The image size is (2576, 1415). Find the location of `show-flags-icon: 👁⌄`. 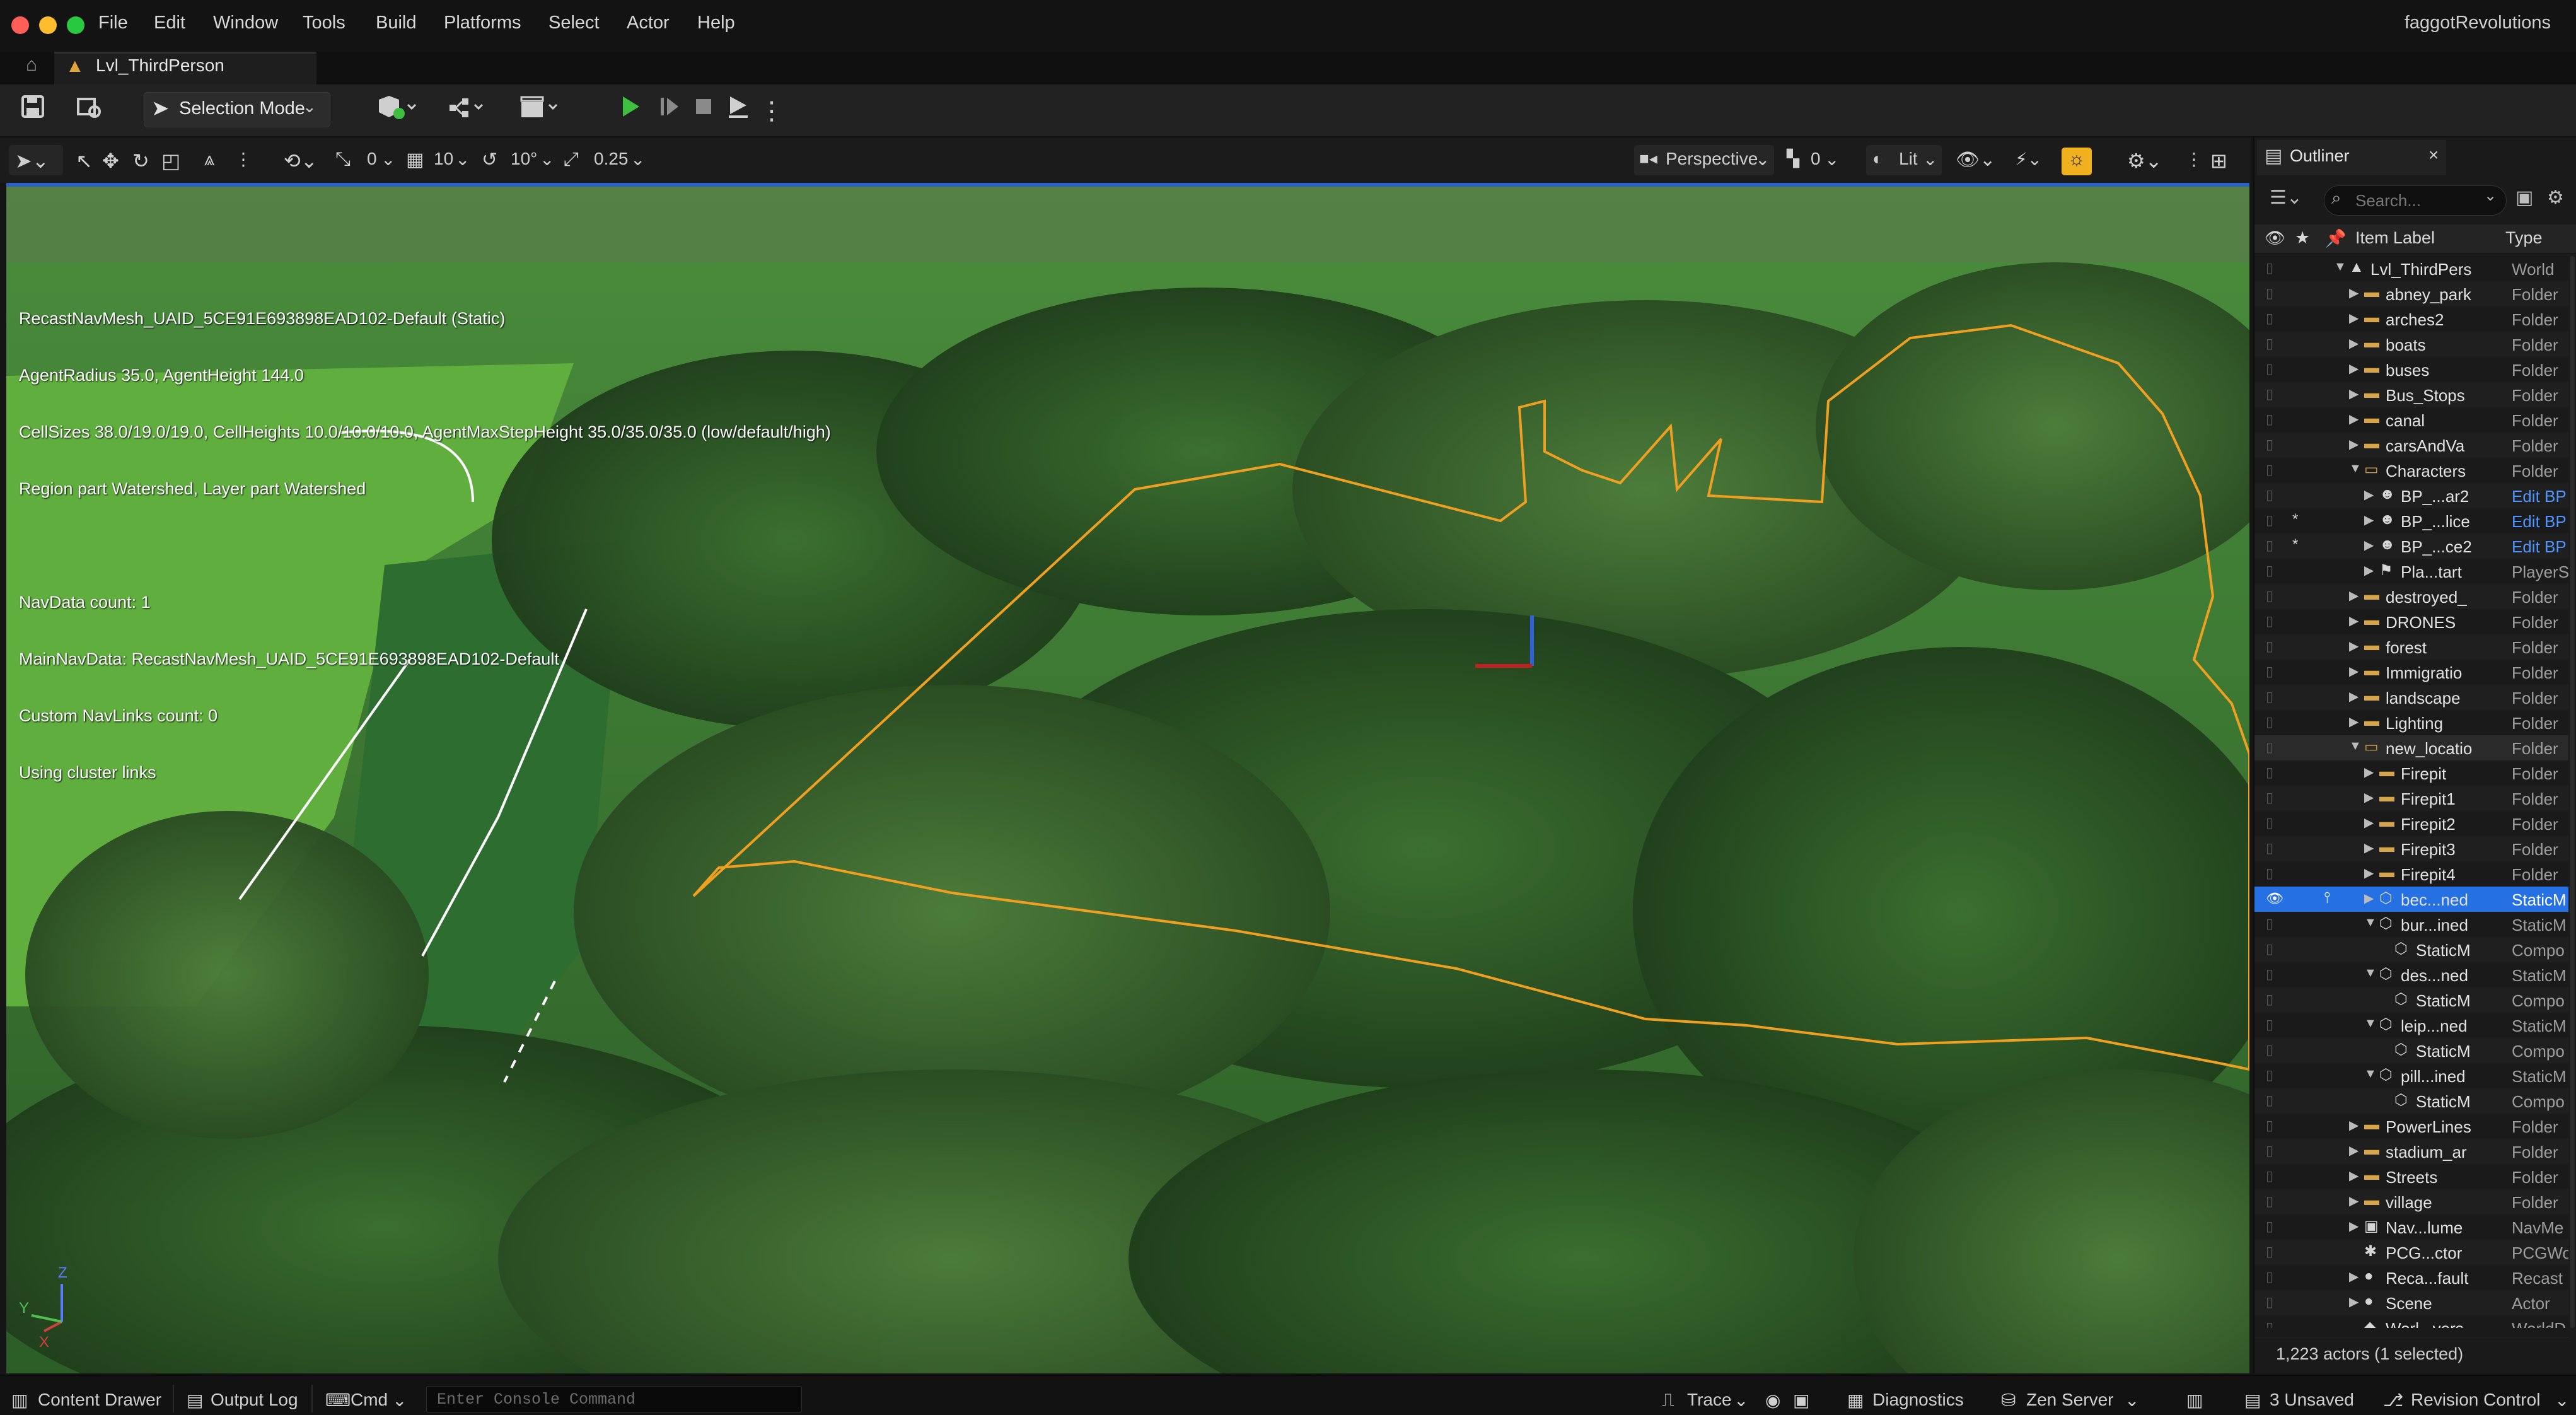

show-flags-icon: 👁⌄ is located at coordinates (1976, 160).